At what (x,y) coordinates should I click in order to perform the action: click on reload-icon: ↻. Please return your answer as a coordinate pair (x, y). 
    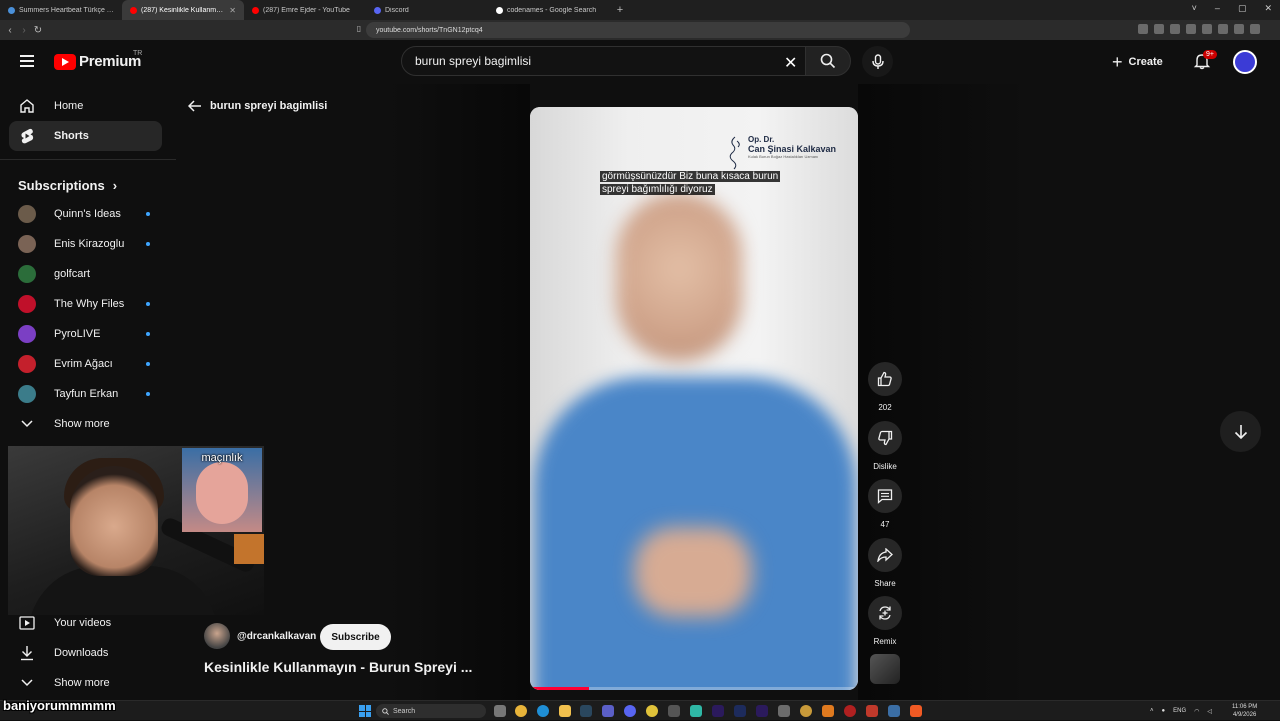
    Looking at the image, I should click on (38, 30).